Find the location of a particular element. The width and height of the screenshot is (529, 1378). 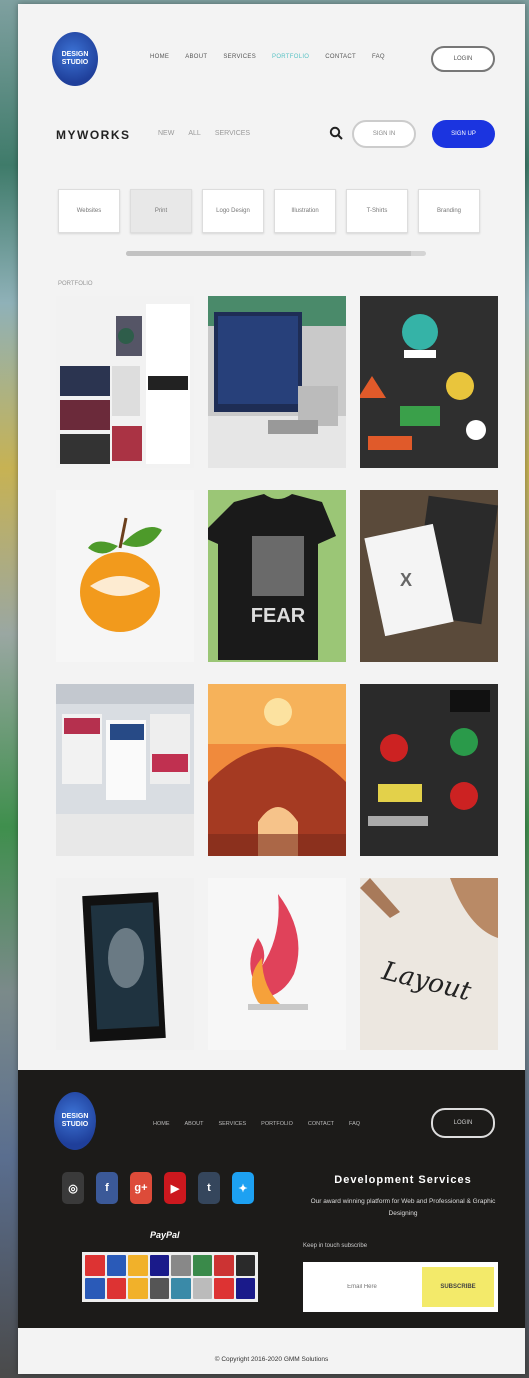

tabs-scrollbar-thumb is located at coordinates (268, 253).